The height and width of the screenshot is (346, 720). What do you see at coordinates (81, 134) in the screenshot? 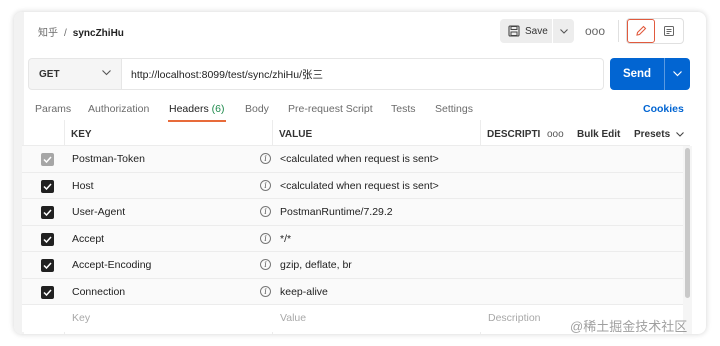
I see `column-key: KEY` at bounding box center [81, 134].